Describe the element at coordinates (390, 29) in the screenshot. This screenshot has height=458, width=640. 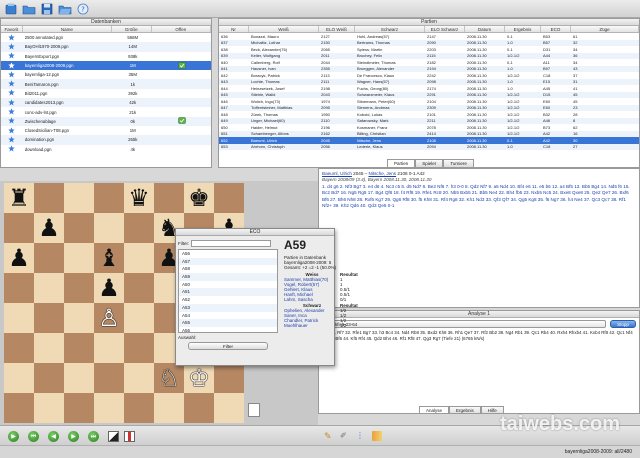
I see `col-schwarz: Schwarz` at that location.